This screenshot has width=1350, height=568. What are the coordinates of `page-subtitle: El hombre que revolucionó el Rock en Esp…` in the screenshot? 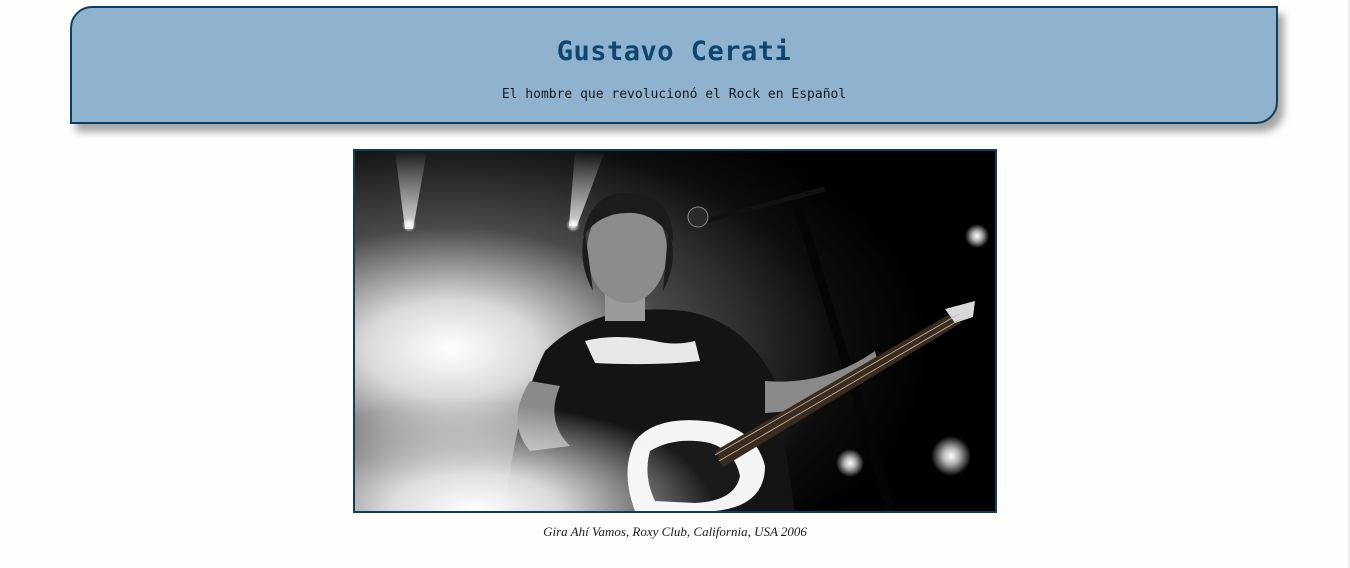 It's located at (674, 94).